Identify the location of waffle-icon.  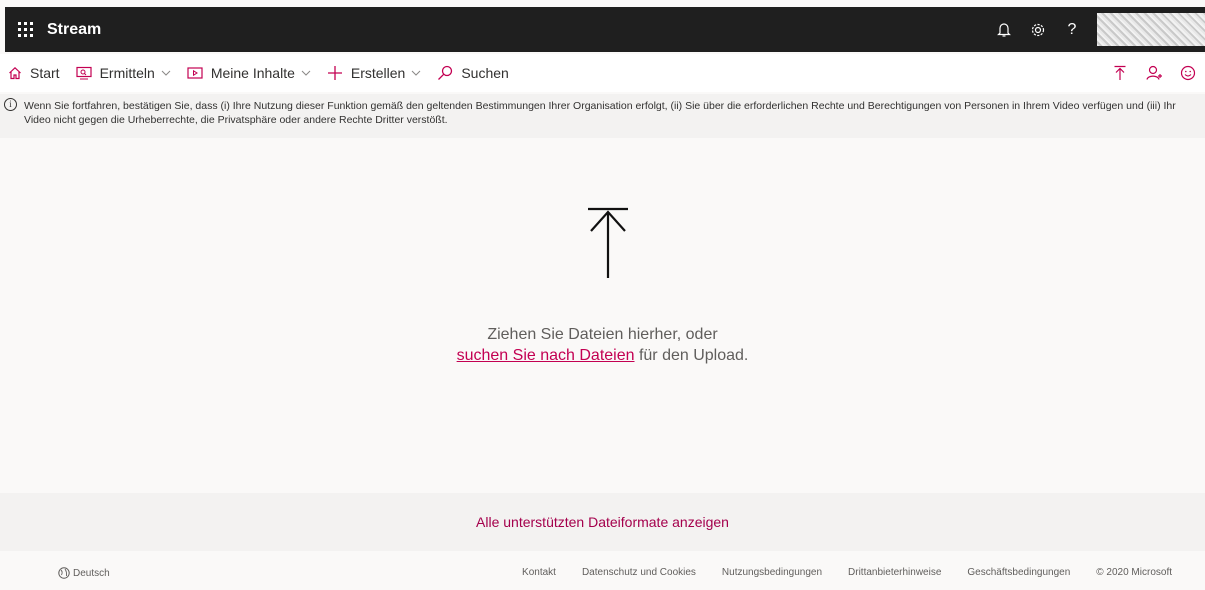
(25, 29).